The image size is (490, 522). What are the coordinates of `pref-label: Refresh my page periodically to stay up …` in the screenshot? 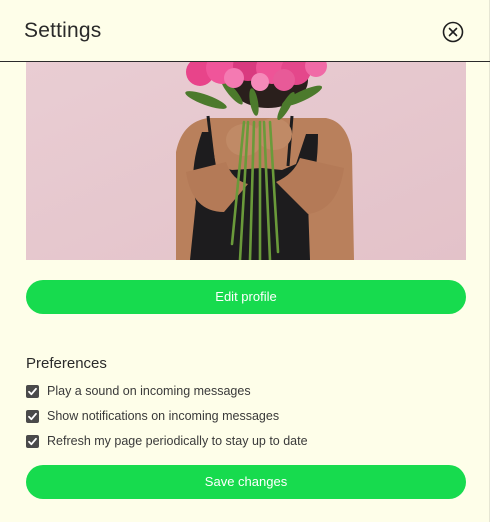 It's located at (177, 441).